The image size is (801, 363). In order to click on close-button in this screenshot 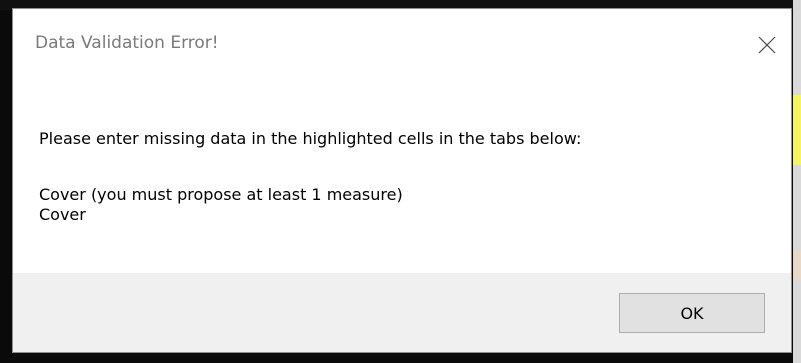, I will do `click(767, 45)`.